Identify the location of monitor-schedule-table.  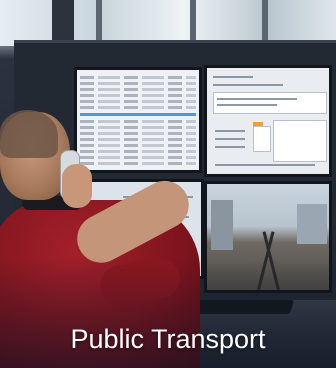
(138, 120).